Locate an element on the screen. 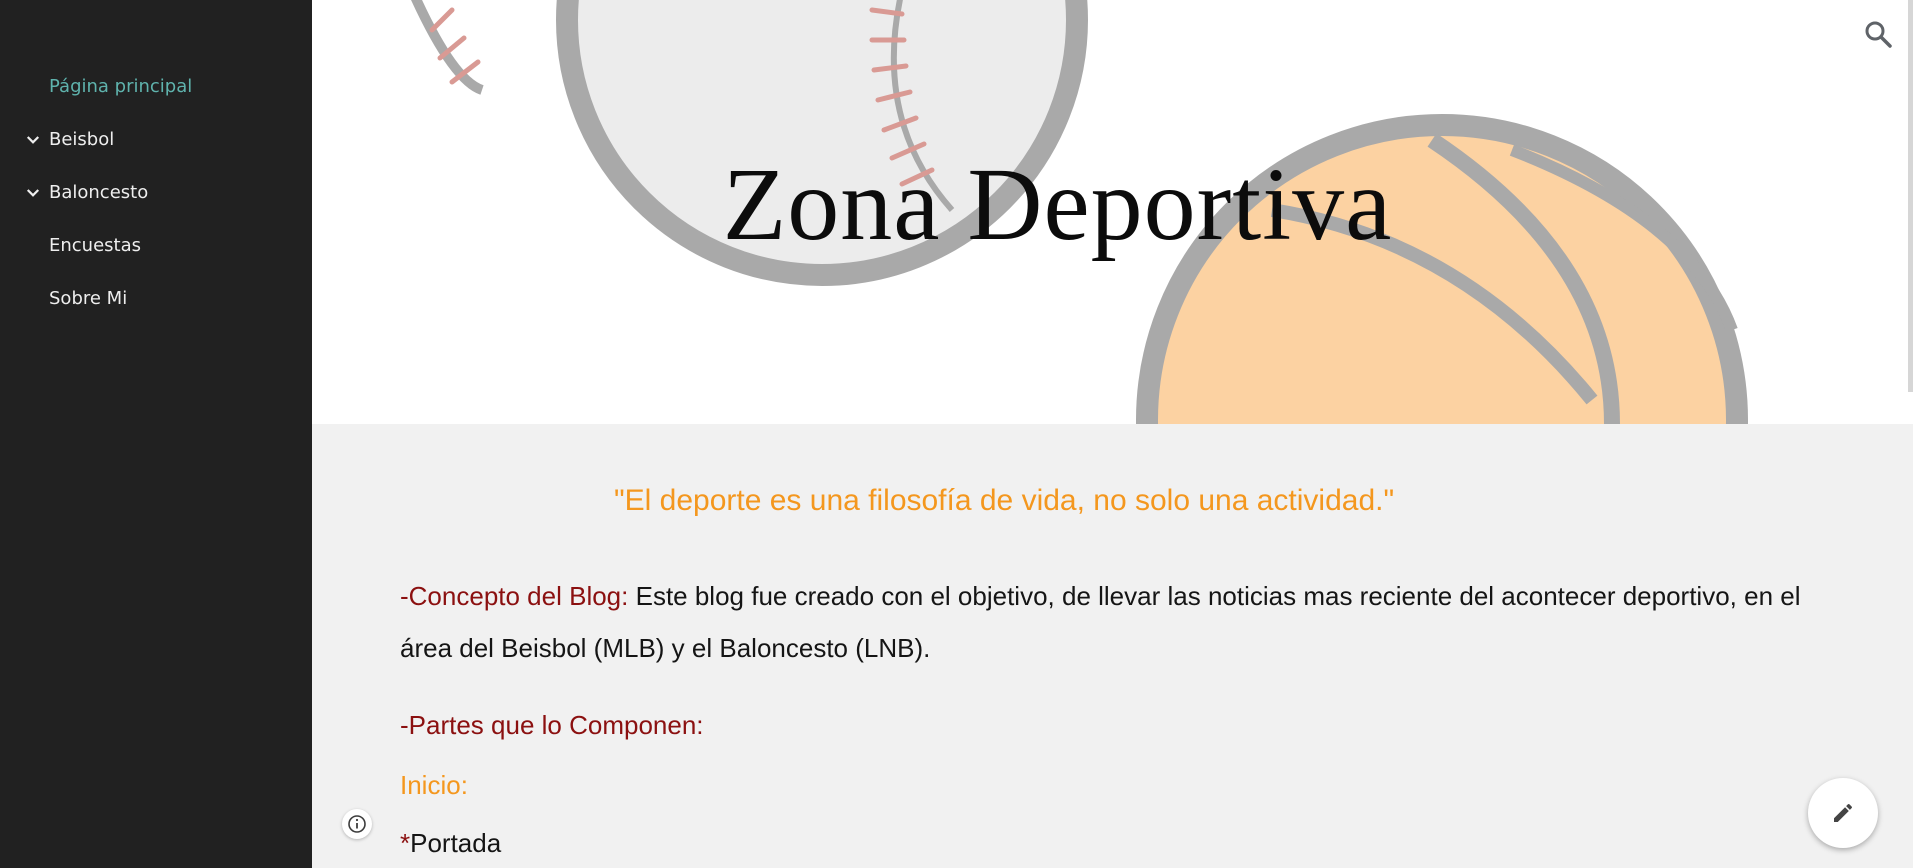  sidebar-item-label: Baloncesto is located at coordinates (99, 192).